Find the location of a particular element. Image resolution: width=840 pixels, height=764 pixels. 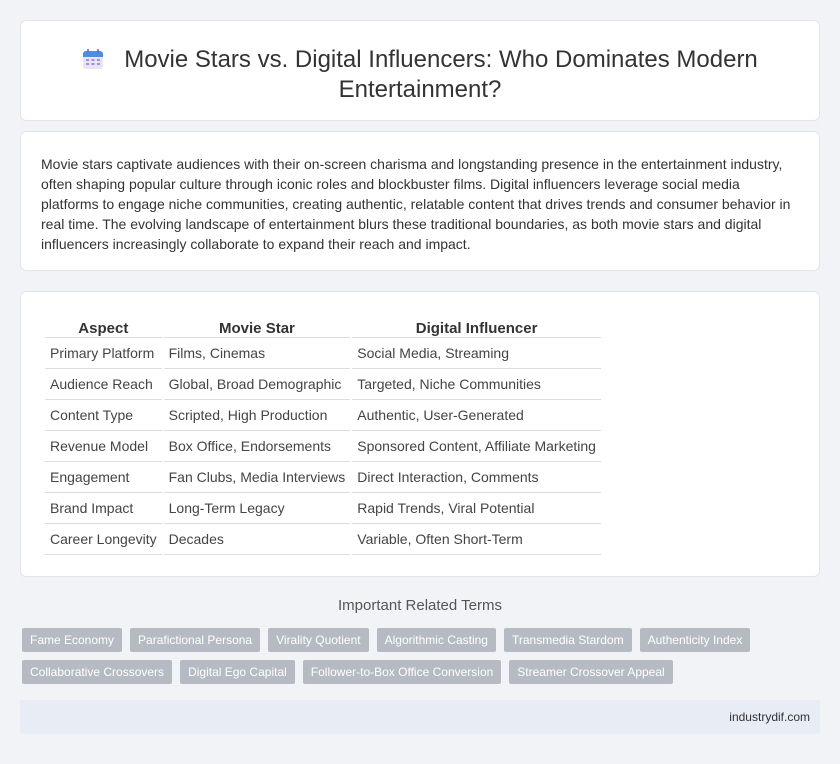

table-cell: Content Type is located at coordinates (103, 415).